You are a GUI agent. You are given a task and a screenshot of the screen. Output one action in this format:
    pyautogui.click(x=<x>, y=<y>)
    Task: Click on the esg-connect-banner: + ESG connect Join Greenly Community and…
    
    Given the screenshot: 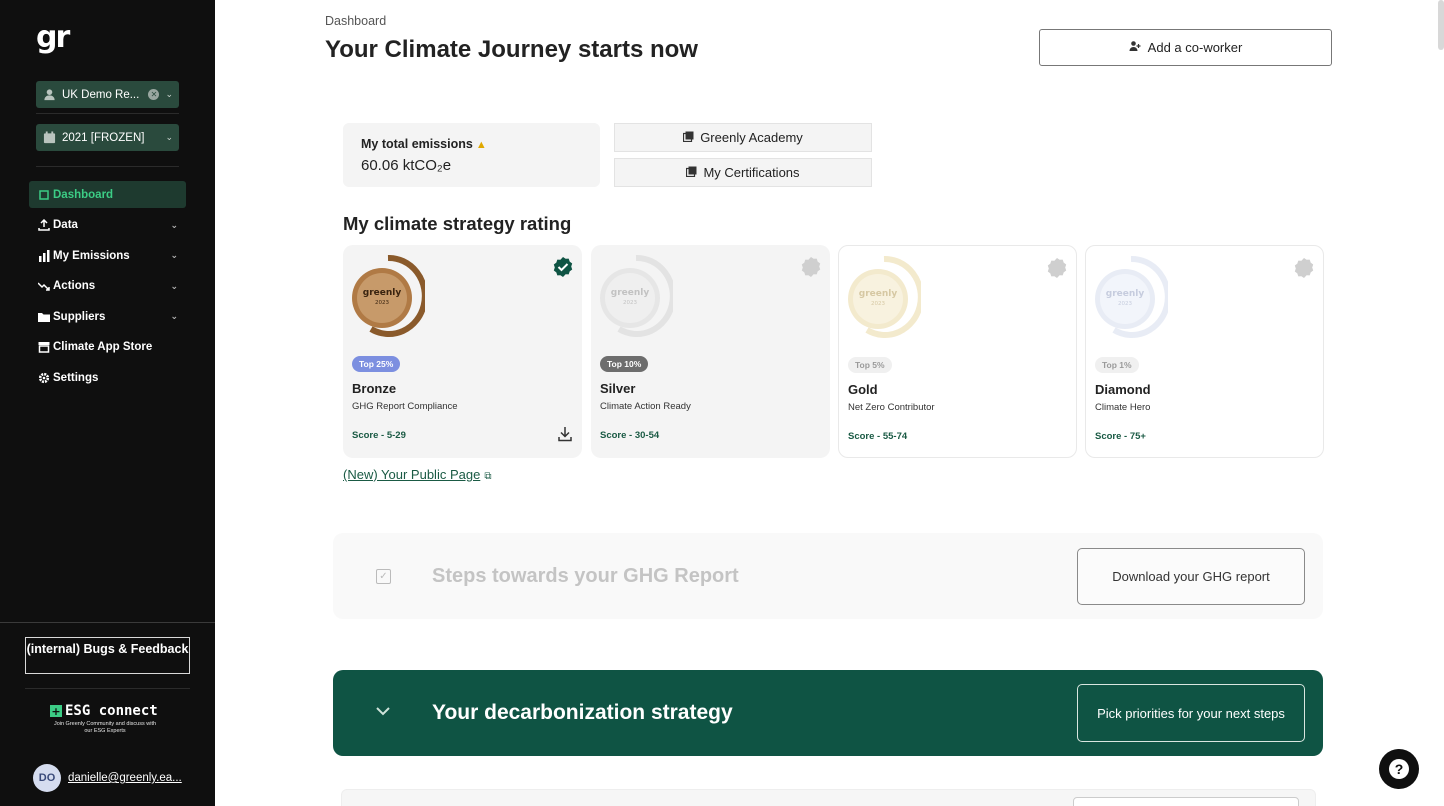 What is the action you would take?
    pyautogui.click(x=115, y=719)
    